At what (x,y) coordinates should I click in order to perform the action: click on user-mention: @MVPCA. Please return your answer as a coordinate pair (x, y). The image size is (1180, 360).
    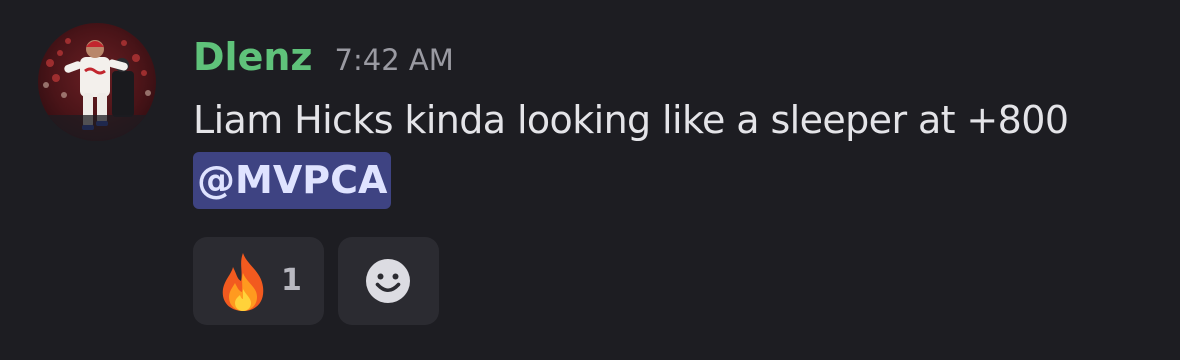
    Looking at the image, I should click on (292, 180).